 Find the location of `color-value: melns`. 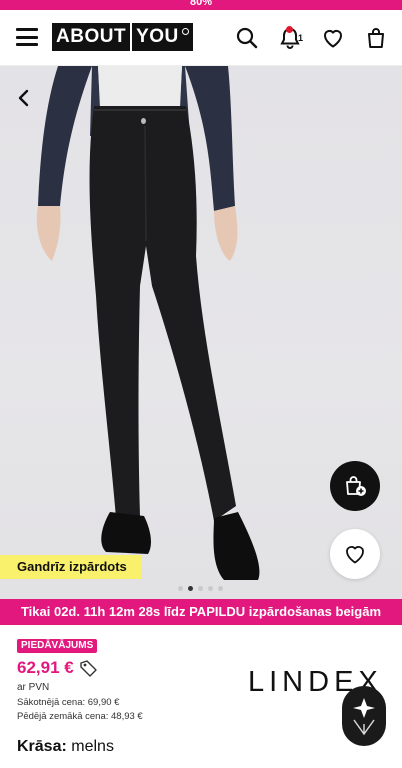

color-value: melns is located at coordinates (92, 746).